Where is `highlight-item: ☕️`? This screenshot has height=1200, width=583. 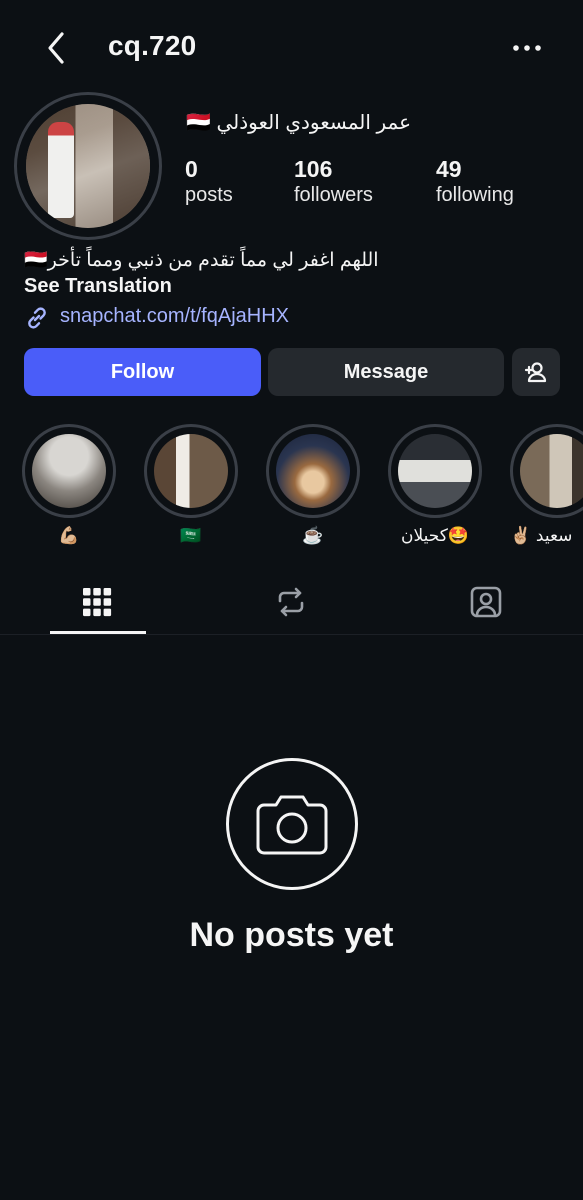 highlight-item: ☕️ is located at coordinates (313, 485).